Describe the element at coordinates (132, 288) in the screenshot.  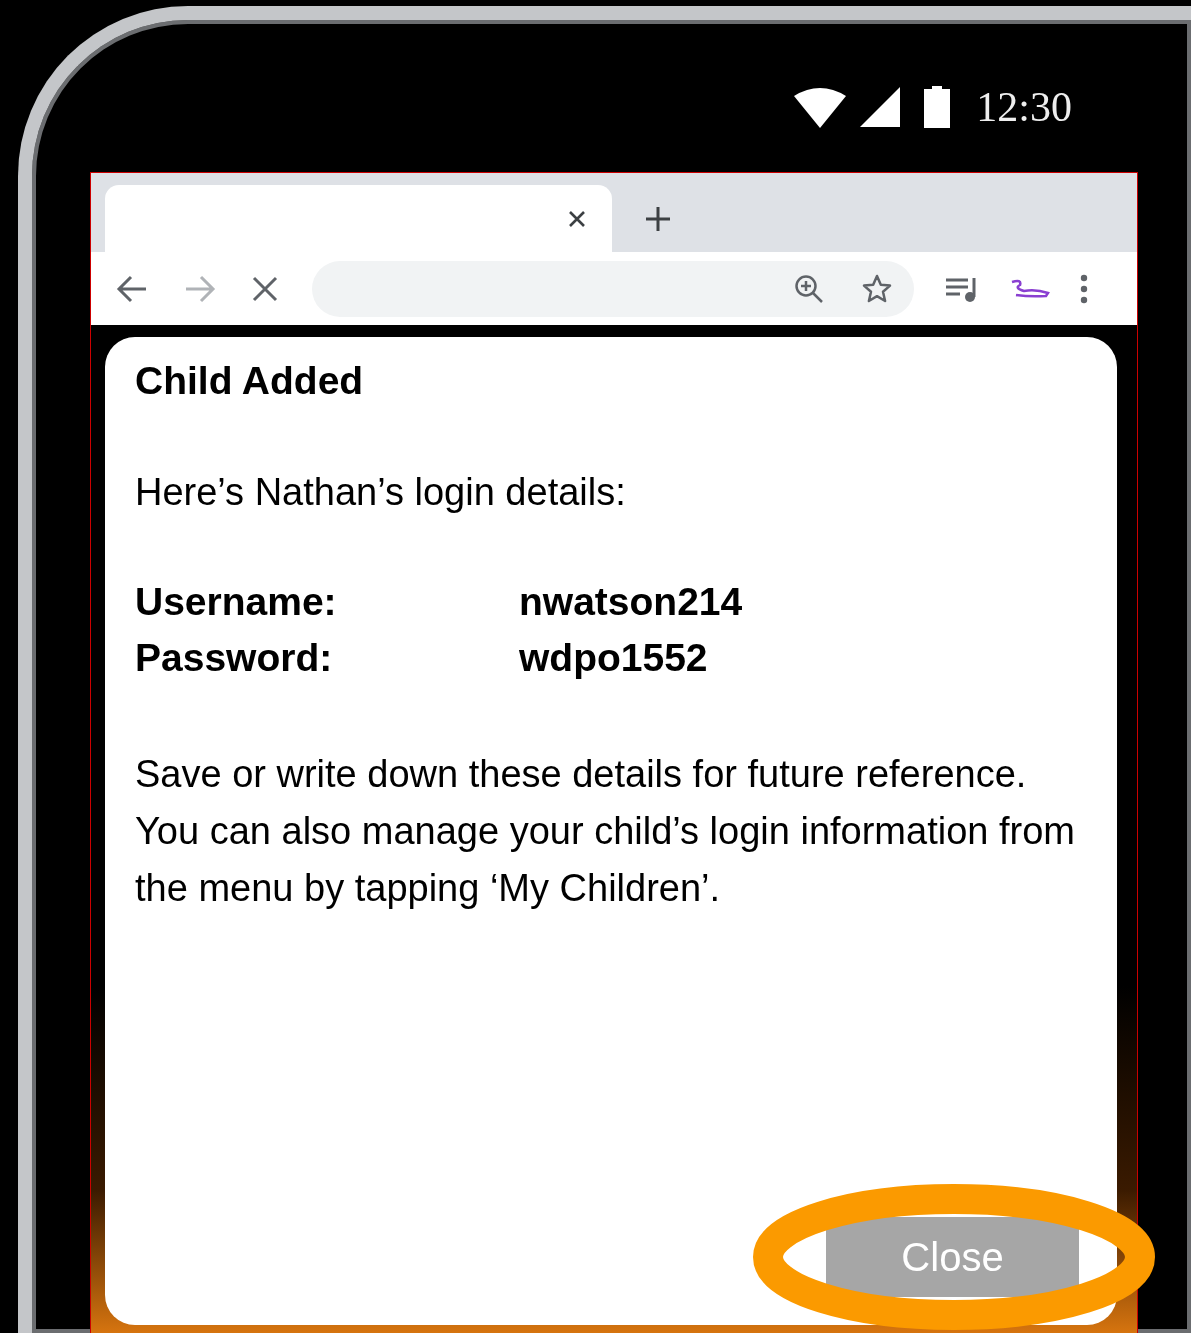
I see `back-icon` at that location.